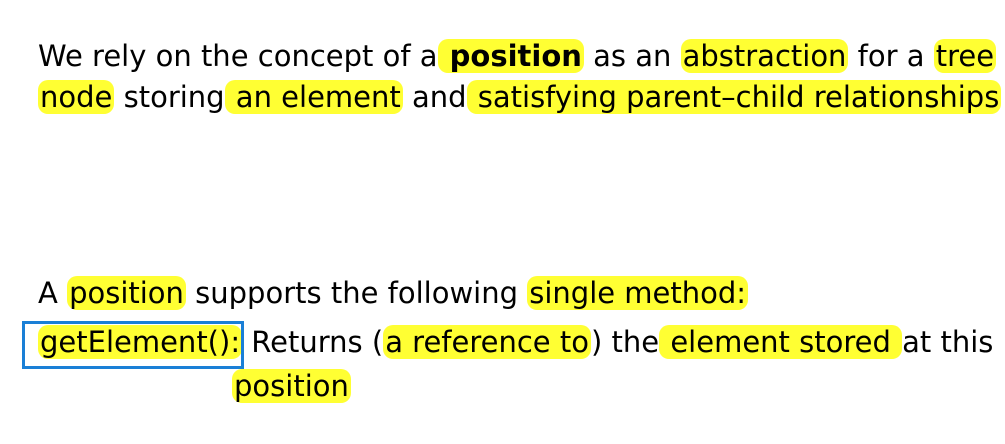  What do you see at coordinates (140, 342) in the screenshot?
I see `method-name: getElement():` at bounding box center [140, 342].